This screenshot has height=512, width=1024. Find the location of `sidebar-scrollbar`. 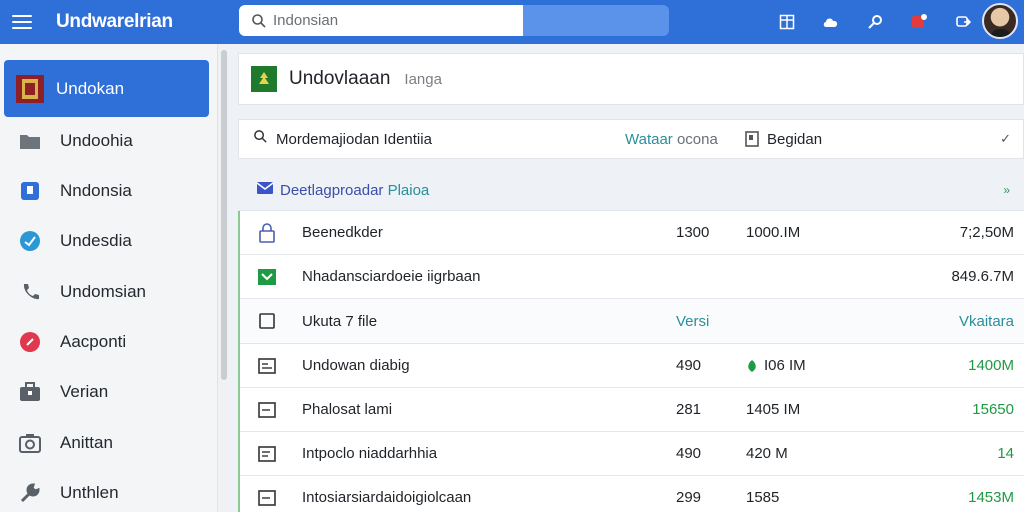

sidebar-scrollbar is located at coordinates (224, 278).